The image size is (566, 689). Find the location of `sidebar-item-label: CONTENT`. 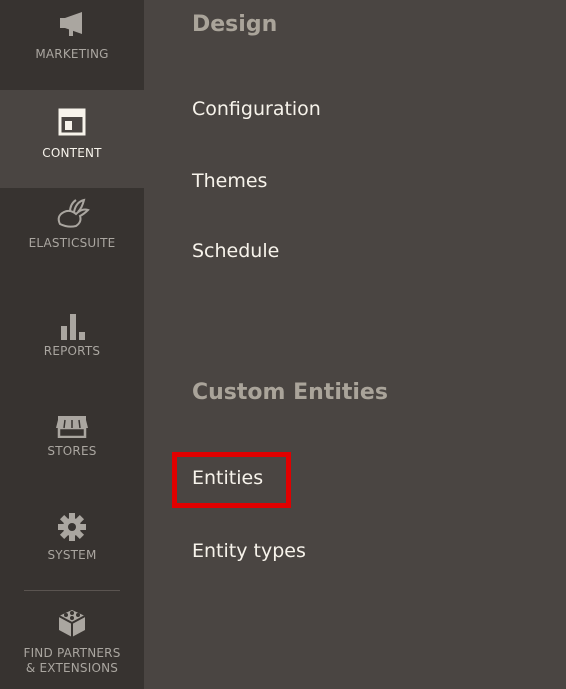

sidebar-item-label: CONTENT is located at coordinates (72, 153).